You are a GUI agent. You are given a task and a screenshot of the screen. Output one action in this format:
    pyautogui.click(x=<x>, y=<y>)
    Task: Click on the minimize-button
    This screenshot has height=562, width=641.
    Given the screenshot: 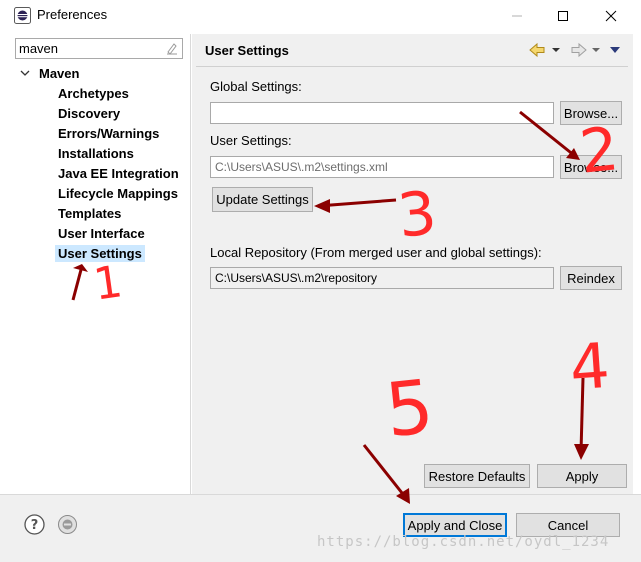 What is the action you would take?
    pyautogui.click(x=517, y=15)
    